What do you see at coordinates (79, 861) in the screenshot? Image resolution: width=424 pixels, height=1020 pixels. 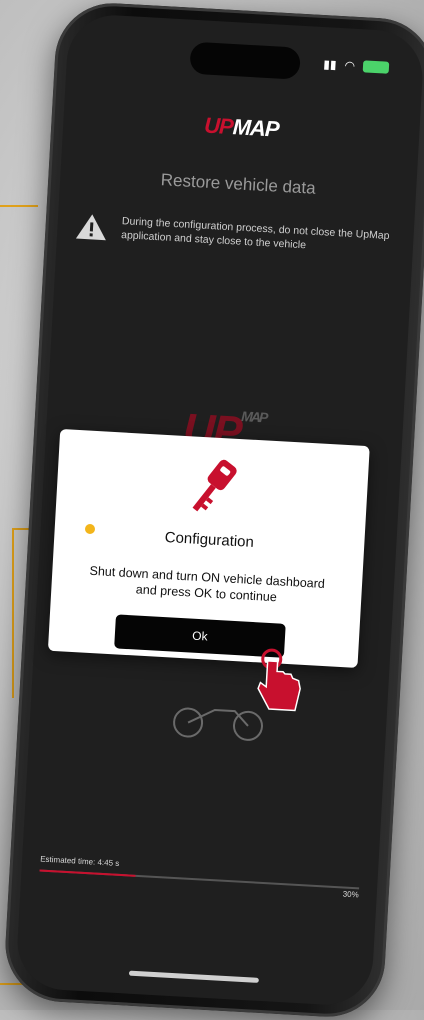 I see `progress-label: Estimated time: 4:45 s` at bounding box center [79, 861].